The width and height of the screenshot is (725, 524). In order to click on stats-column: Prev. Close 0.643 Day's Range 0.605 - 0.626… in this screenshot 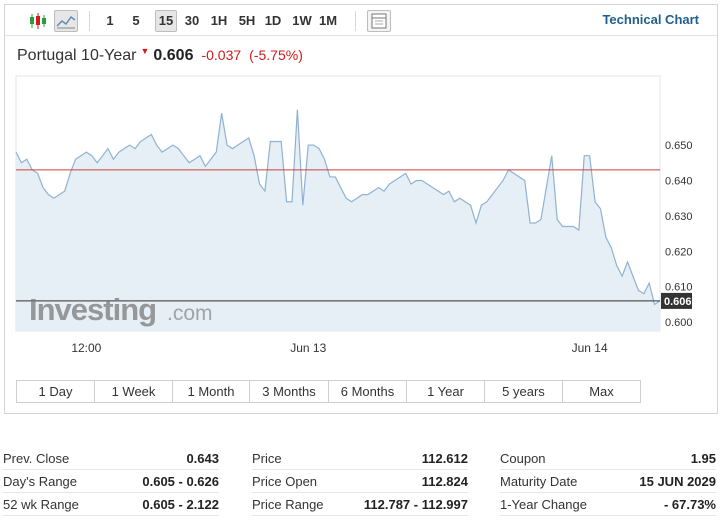, I will do `click(111, 482)`.